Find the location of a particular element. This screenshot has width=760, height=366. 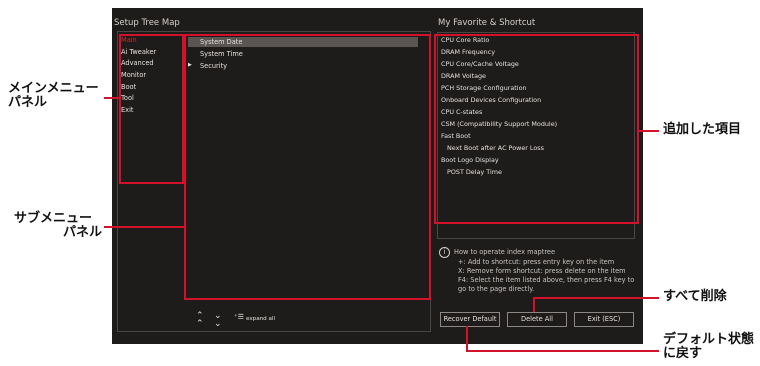

help-line: How to operate index maptree is located at coordinates (505, 252).